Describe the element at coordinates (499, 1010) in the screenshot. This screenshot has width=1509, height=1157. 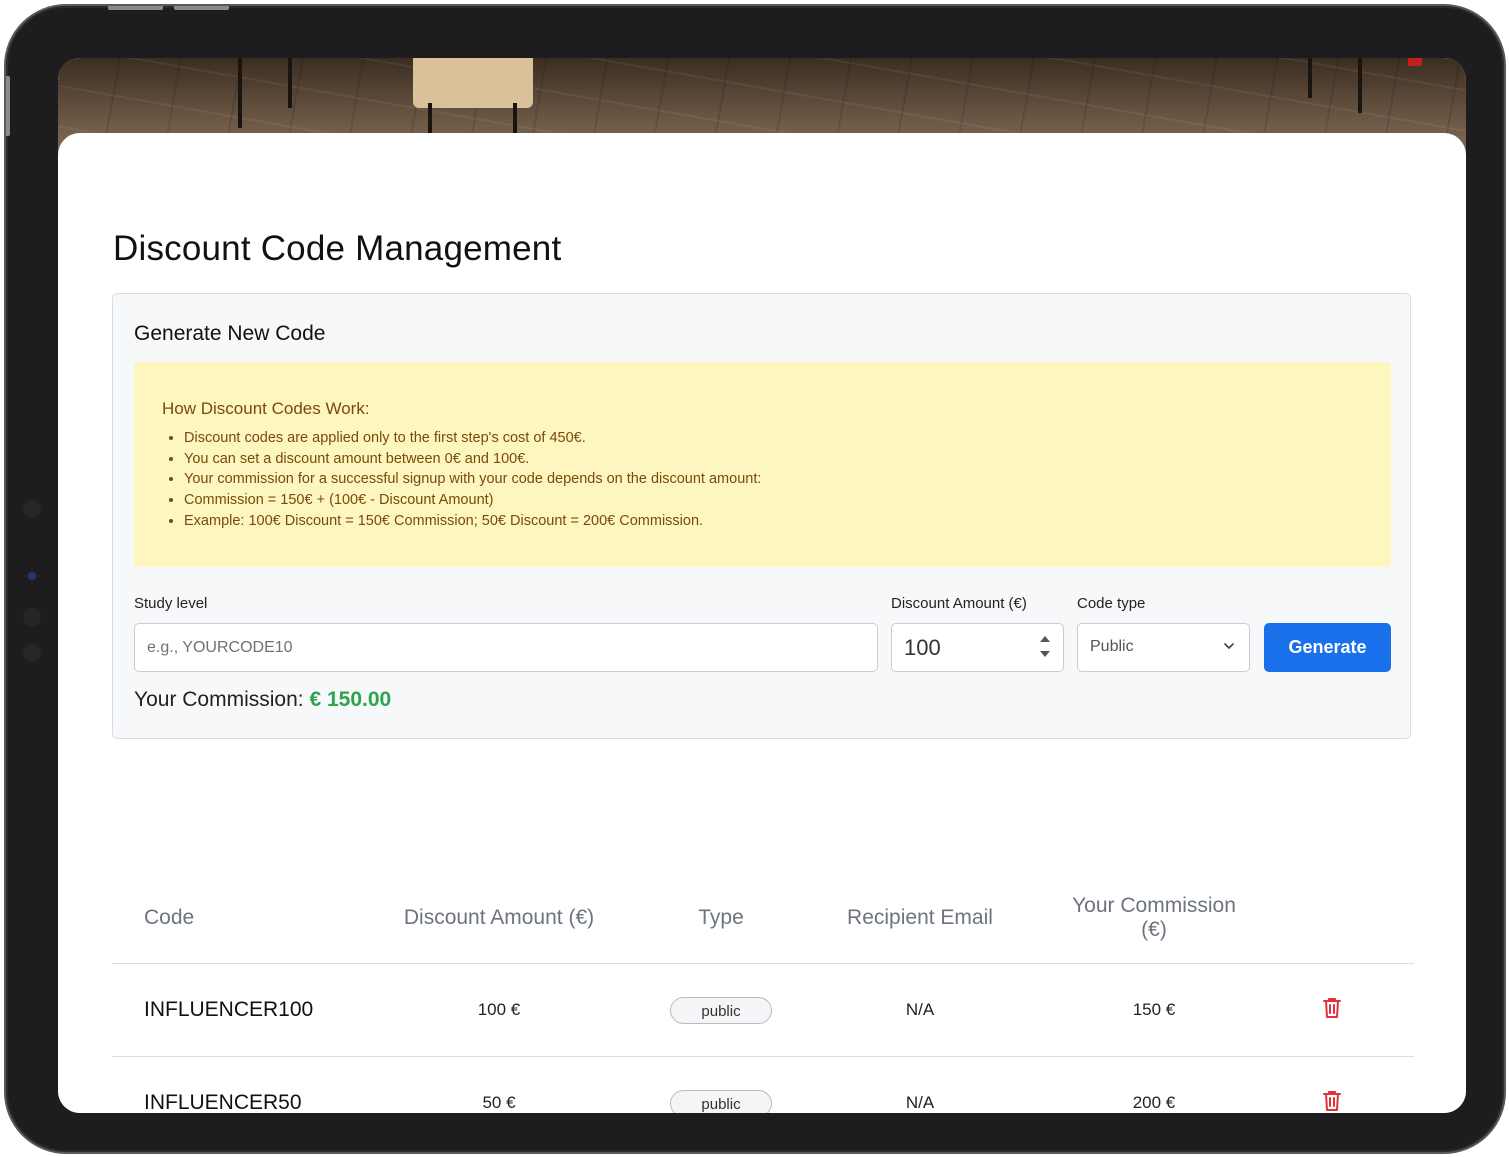
I see `discount-cell: 100 €` at that location.